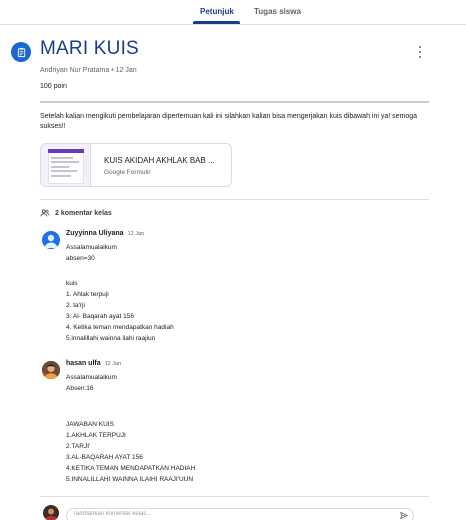 The height and width of the screenshot is (520, 466). What do you see at coordinates (234, 102) in the screenshot?
I see `header-divider` at bounding box center [234, 102].